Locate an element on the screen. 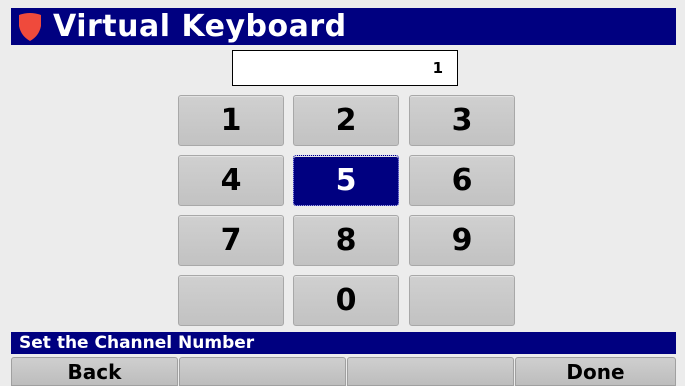  back-button: Back is located at coordinates (94, 371).